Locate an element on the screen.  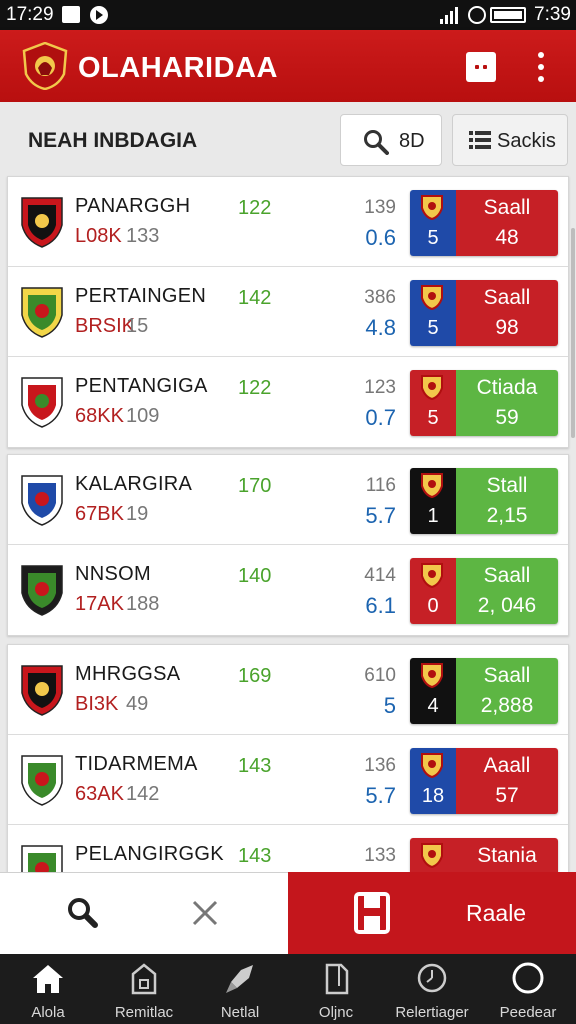
odds-left-panel: 4 is located at coordinates (433, 691).